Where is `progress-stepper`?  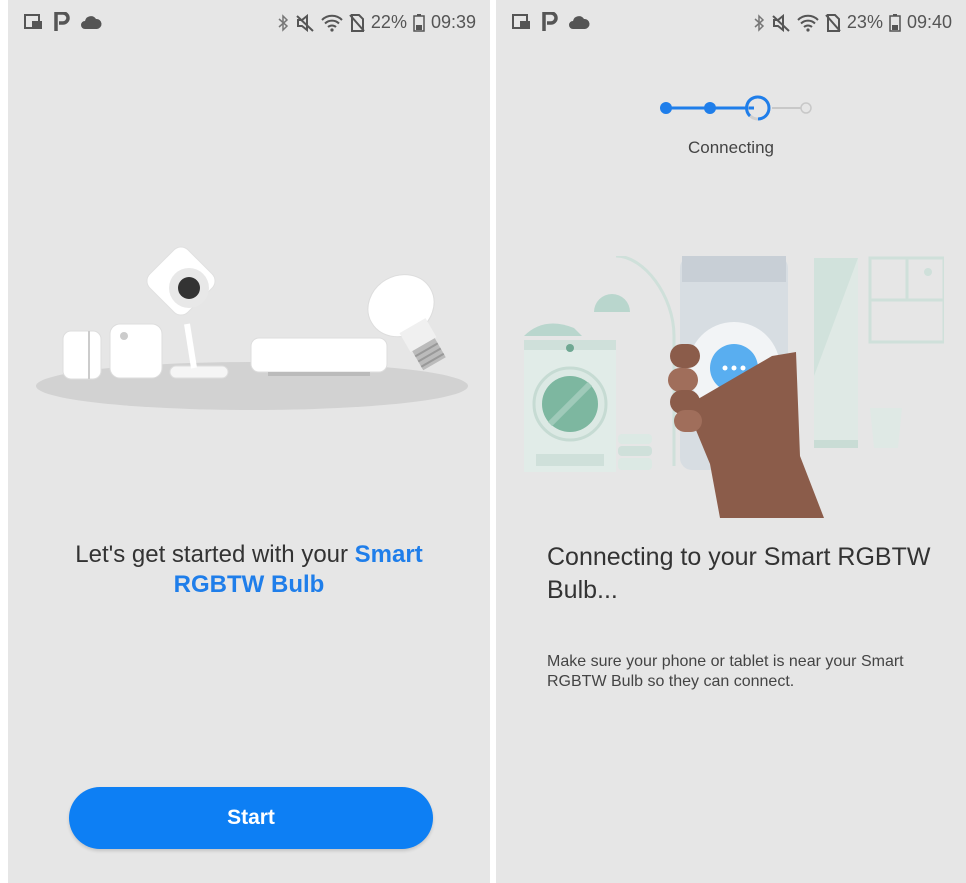 progress-stepper is located at coordinates (736, 108).